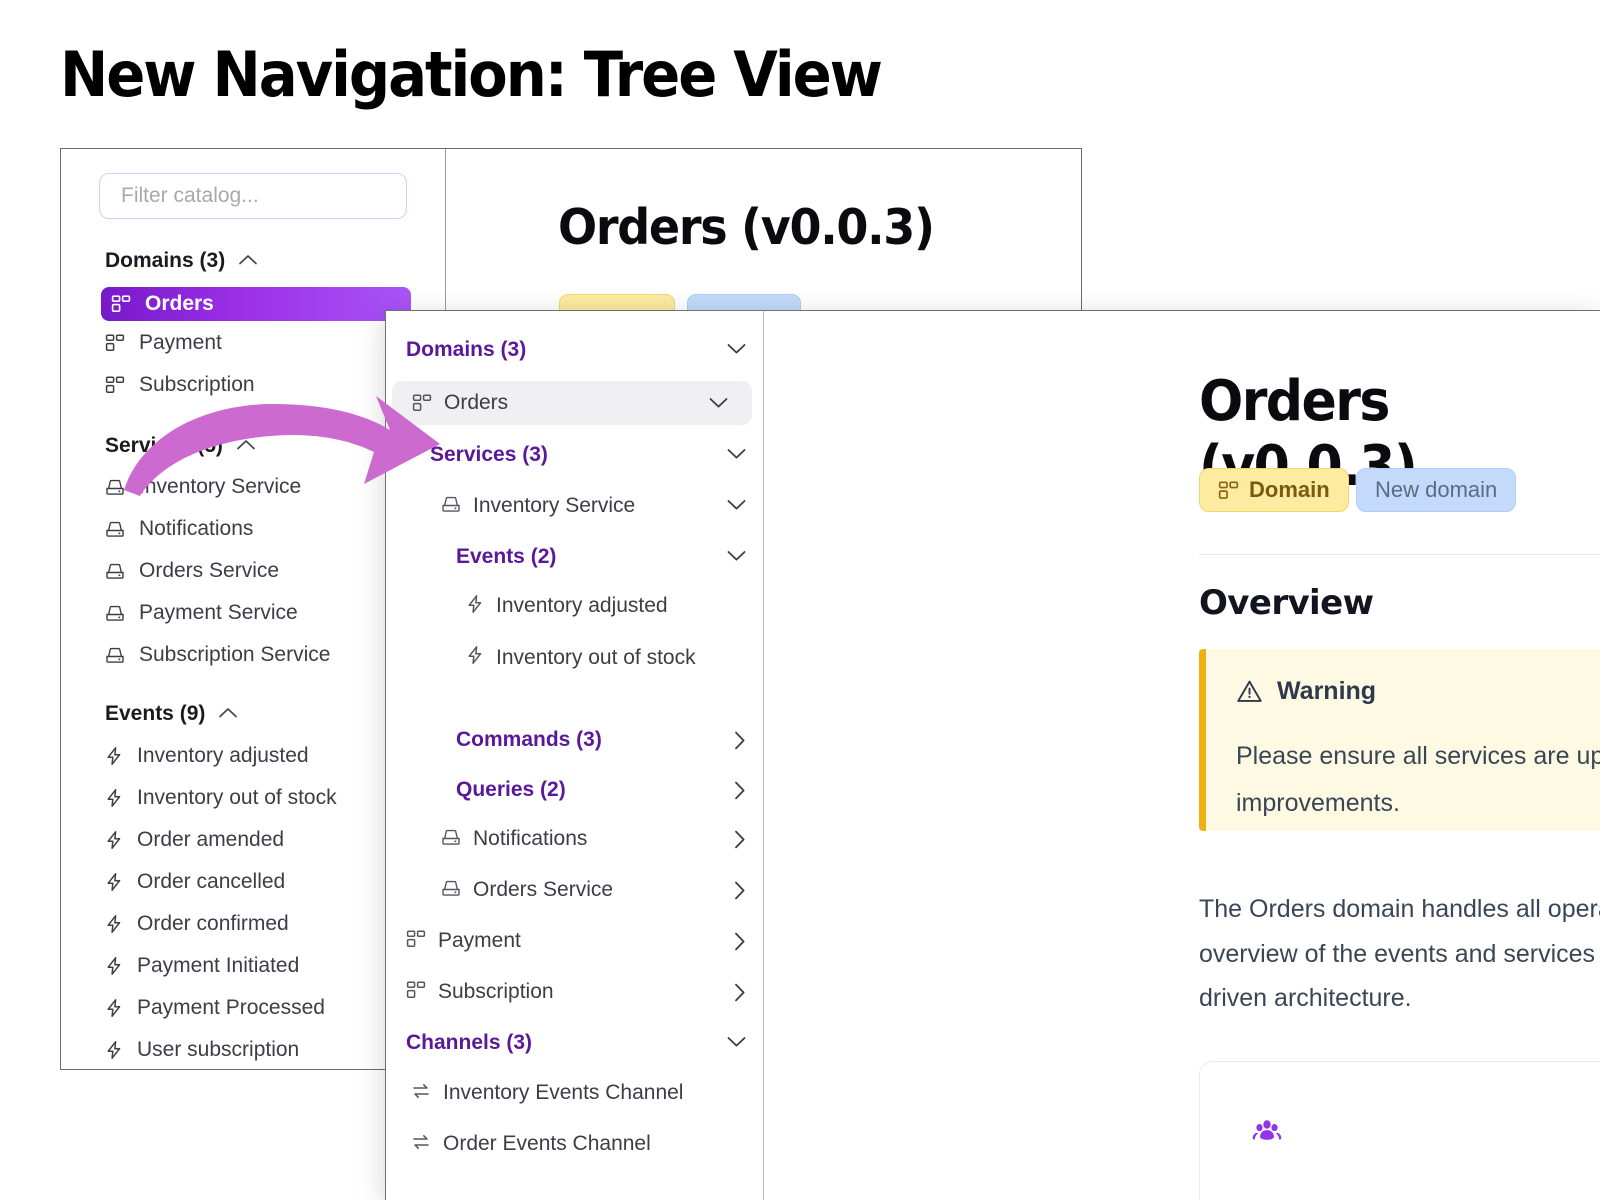 Image resolution: width=1600 pixels, height=1200 pixels. I want to click on sidebar-item-payment-service: Payment Service, so click(201, 613).